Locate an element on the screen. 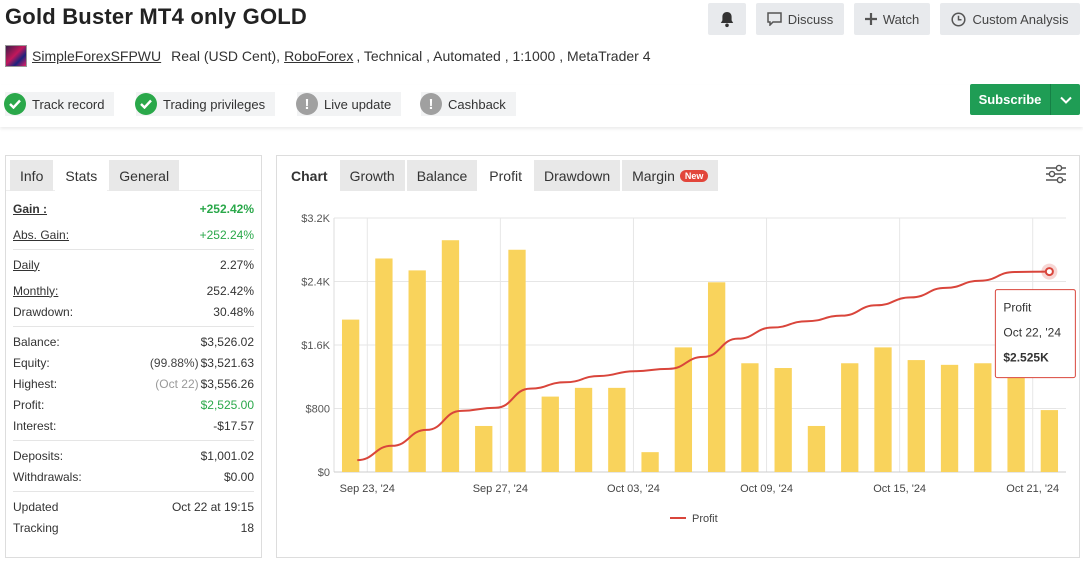 This screenshot has width=1083, height=565. tab-balance: Balance is located at coordinates (442, 175).